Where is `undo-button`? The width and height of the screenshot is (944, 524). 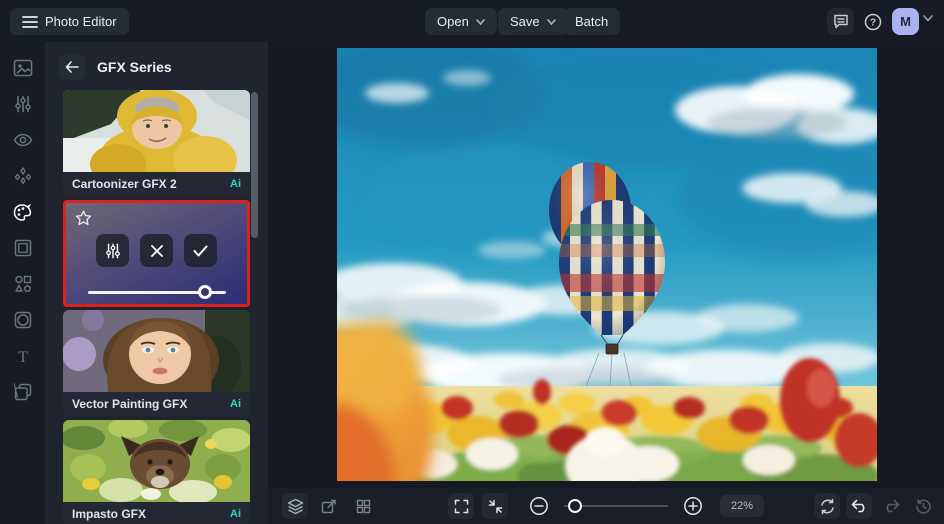 undo-button is located at coordinates (859, 506).